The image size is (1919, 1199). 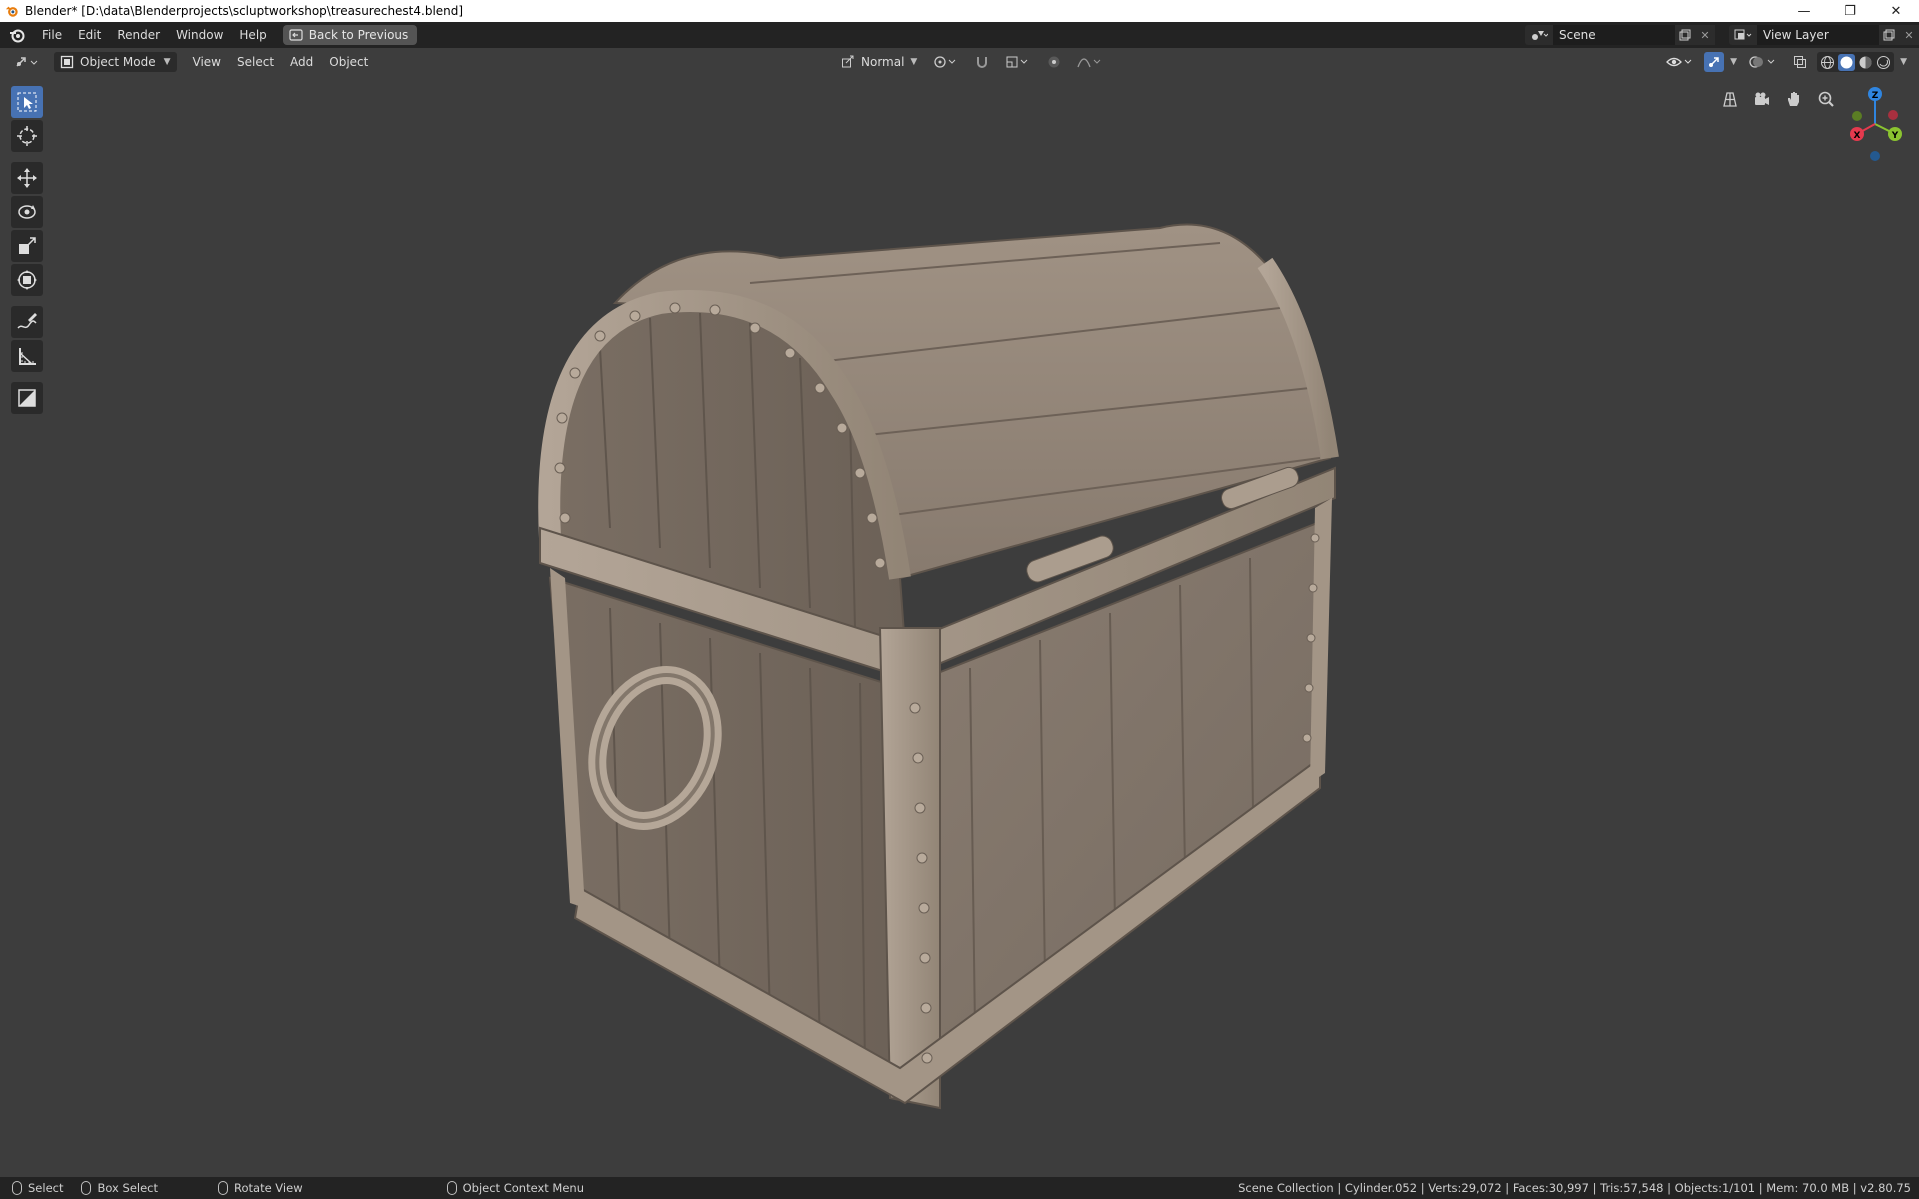 I want to click on visibility-dropdown, so click(x=1680, y=62).